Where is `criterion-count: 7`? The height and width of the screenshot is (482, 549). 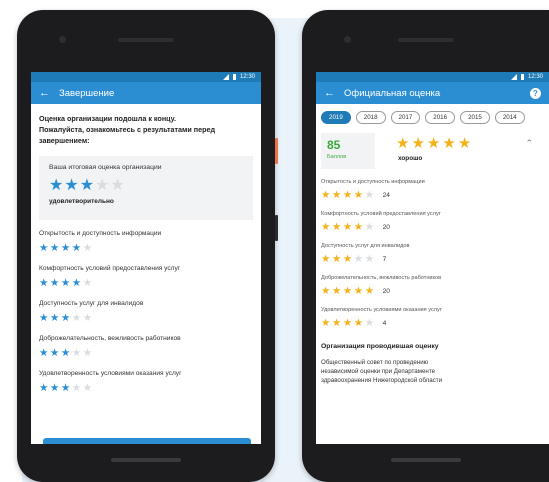
criterion-count: 7 is located at coordinates (384, 259).